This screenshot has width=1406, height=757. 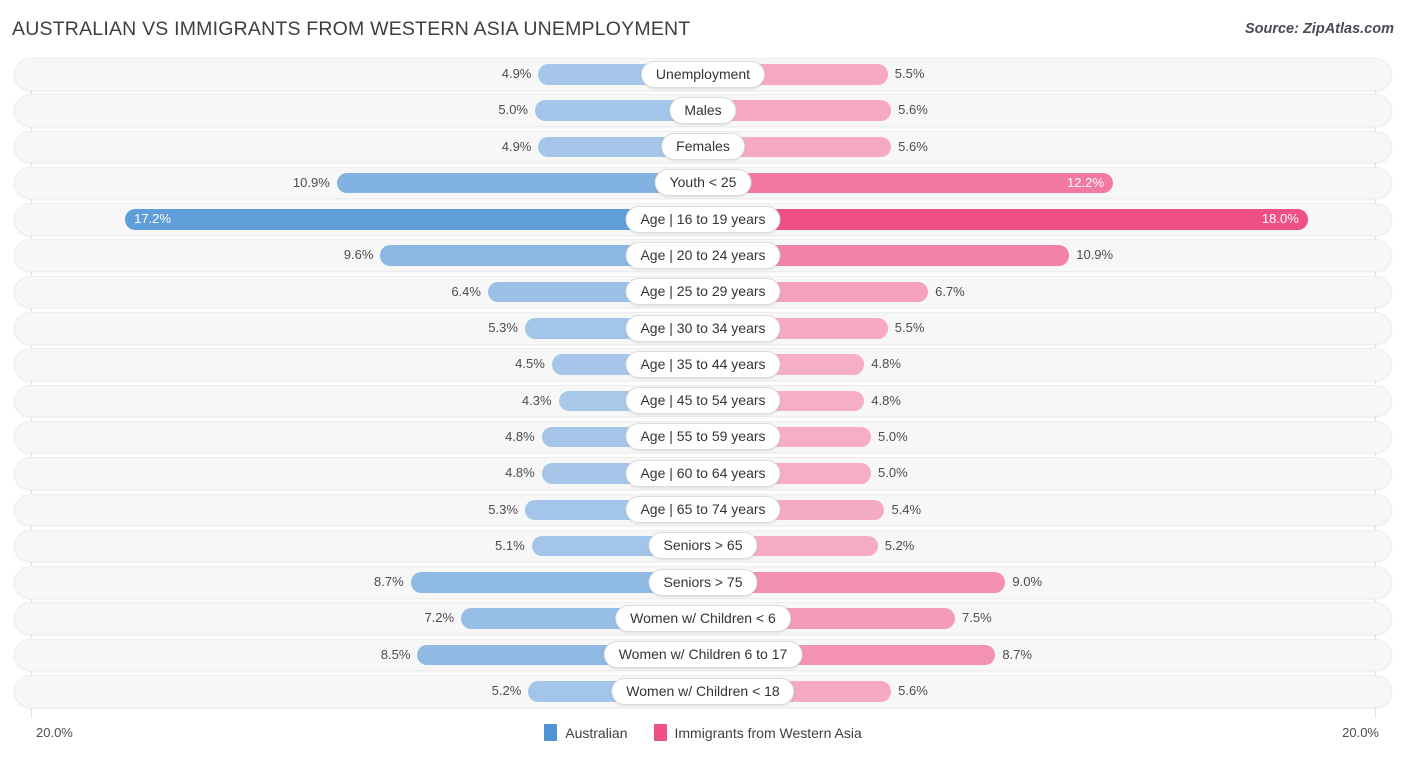 What do you see at coordinates (530, 364) in the screenshot?
I see `bar-value-left: 4.5%` at bounding box center [530, 364].